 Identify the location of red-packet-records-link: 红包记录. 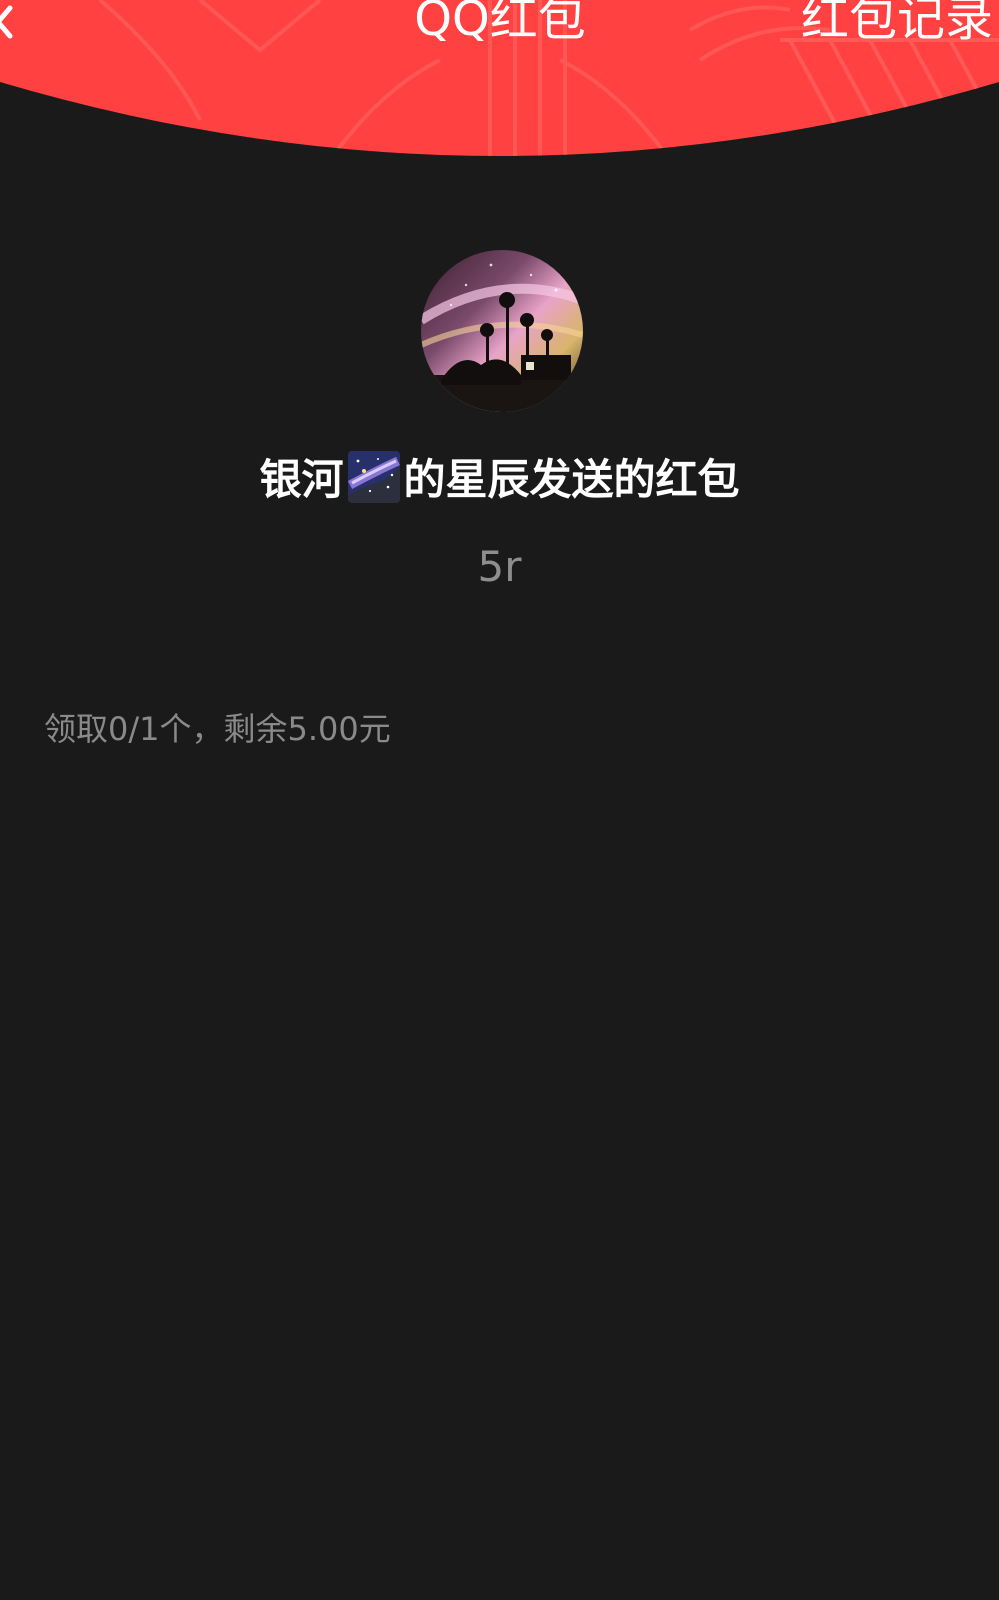
(897, 27).